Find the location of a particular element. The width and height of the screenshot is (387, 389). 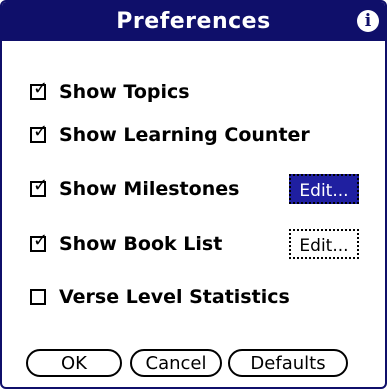

option-show-learning-counter: ✓ Show Learning Counter is located at coordinates (170, 135).